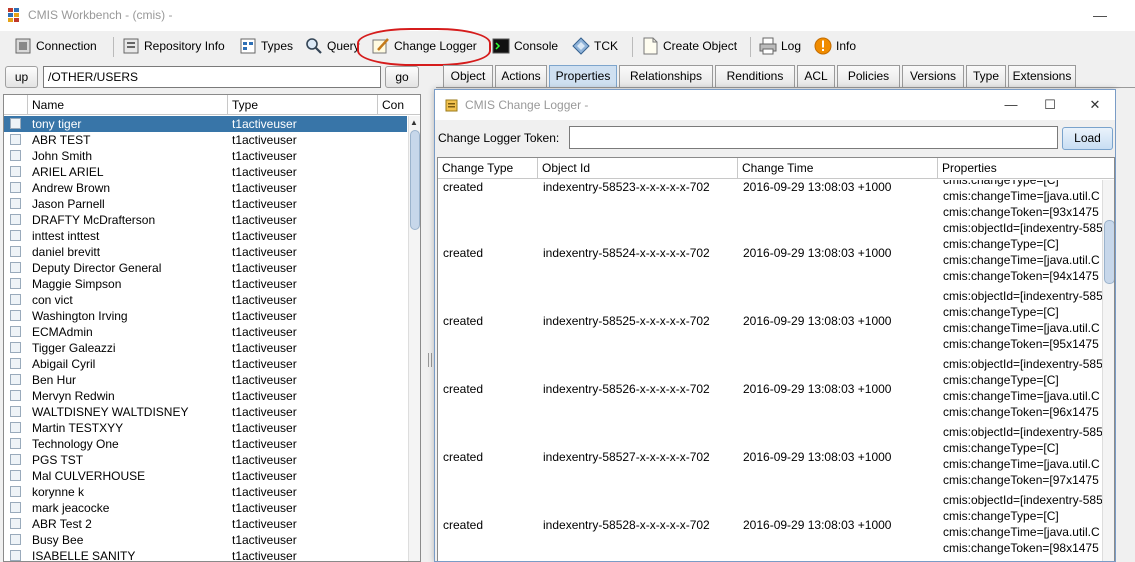 Image resolution: width=1135 pixels, height=562 pixels. Describe the element at coordinates (626, 321) in the screenshot. I see `object-id-cell: indexentry-58525-x-x-x-x-x-702` at that location.